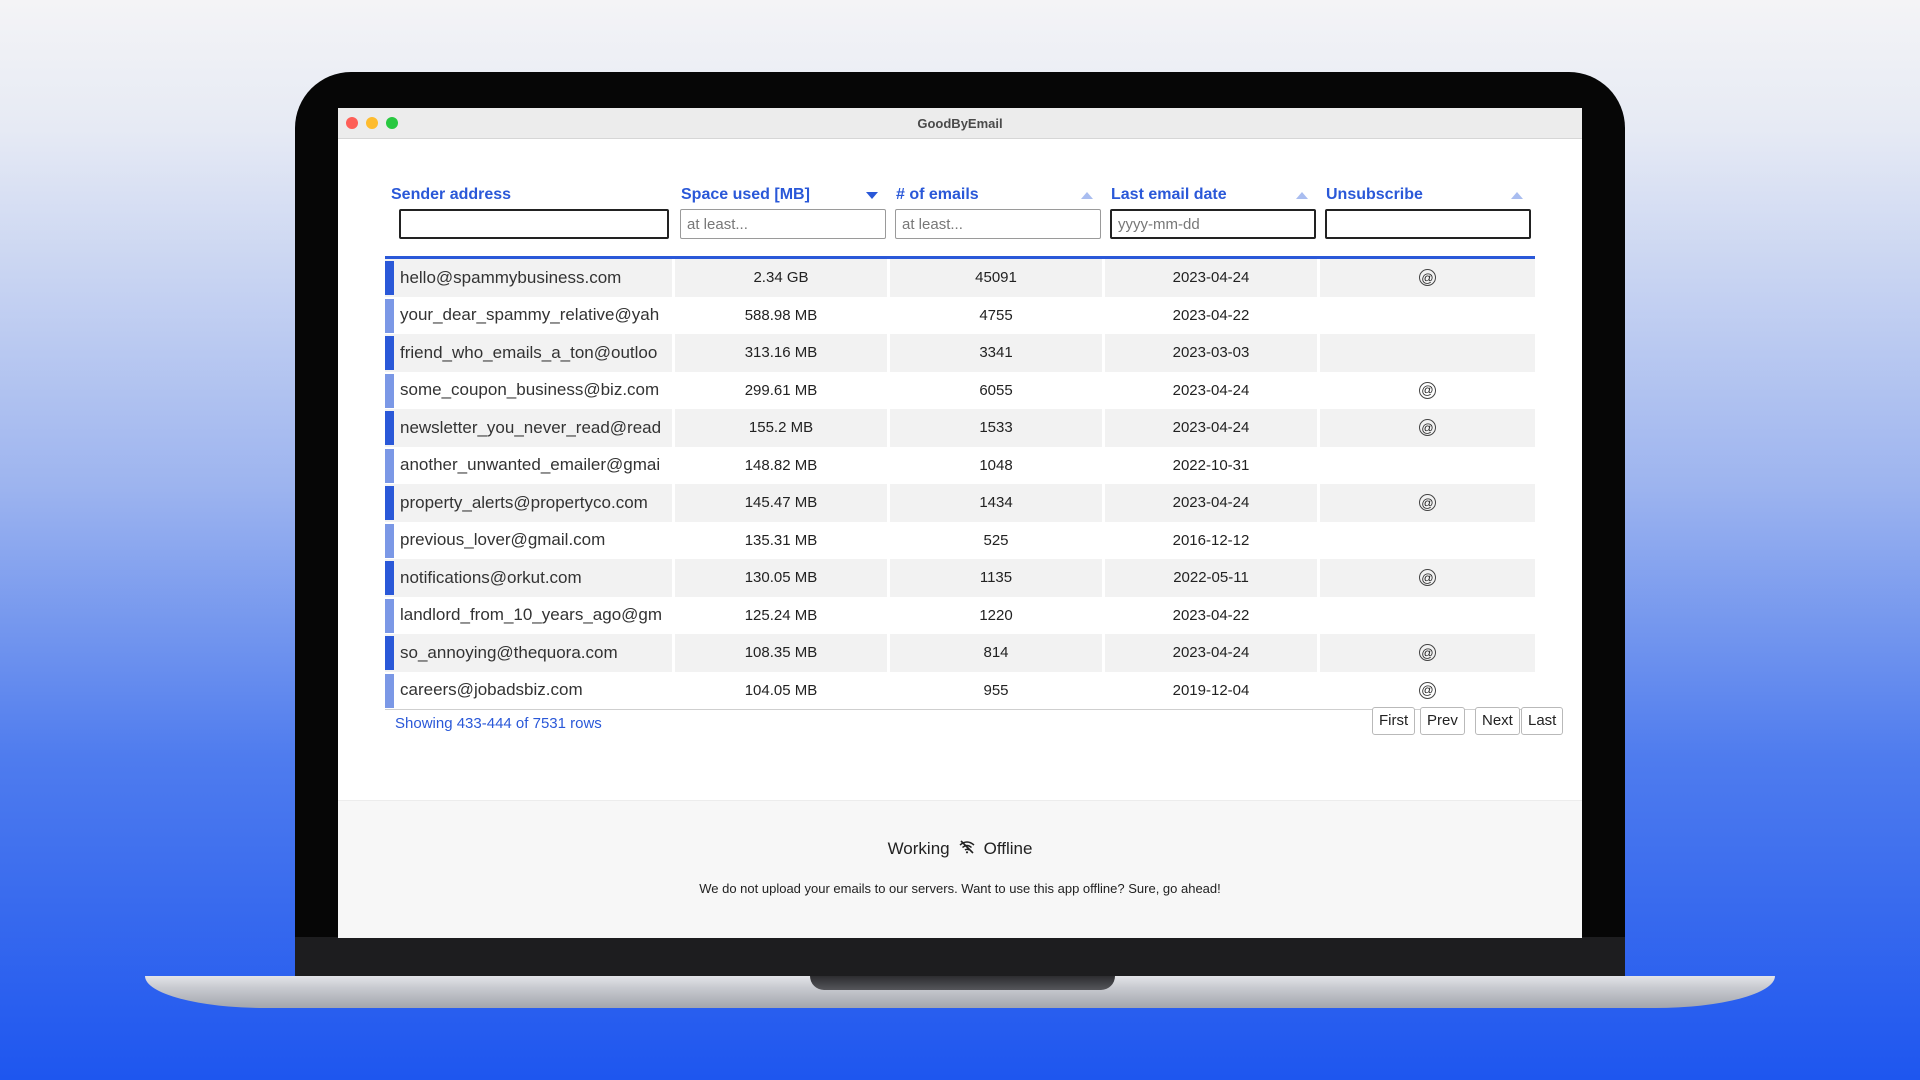  I want to click on date-cell: 2023-04-22, so click(1212, 315).